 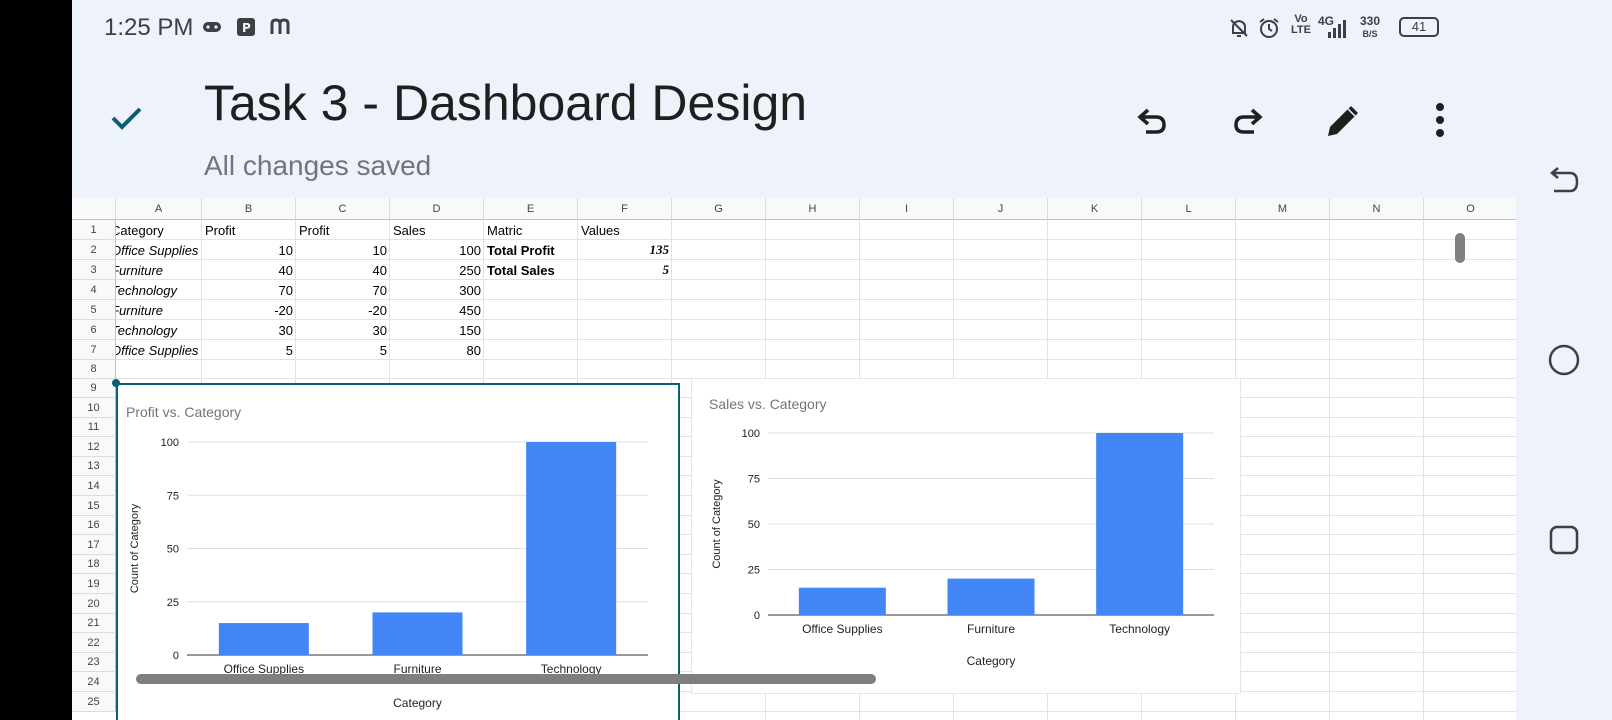 What do you see at coordinates (531, 270) in the screenshot?
I see `cell: Total Sales` at bounding box center [531, 270].